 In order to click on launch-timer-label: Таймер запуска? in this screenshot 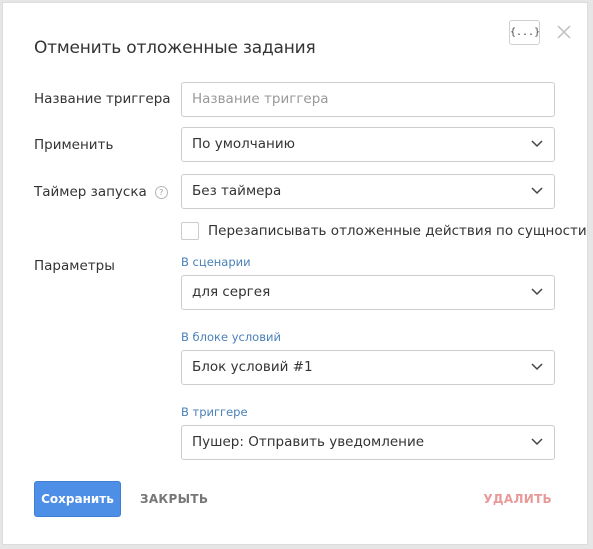, I will do `click(101, 192)`.